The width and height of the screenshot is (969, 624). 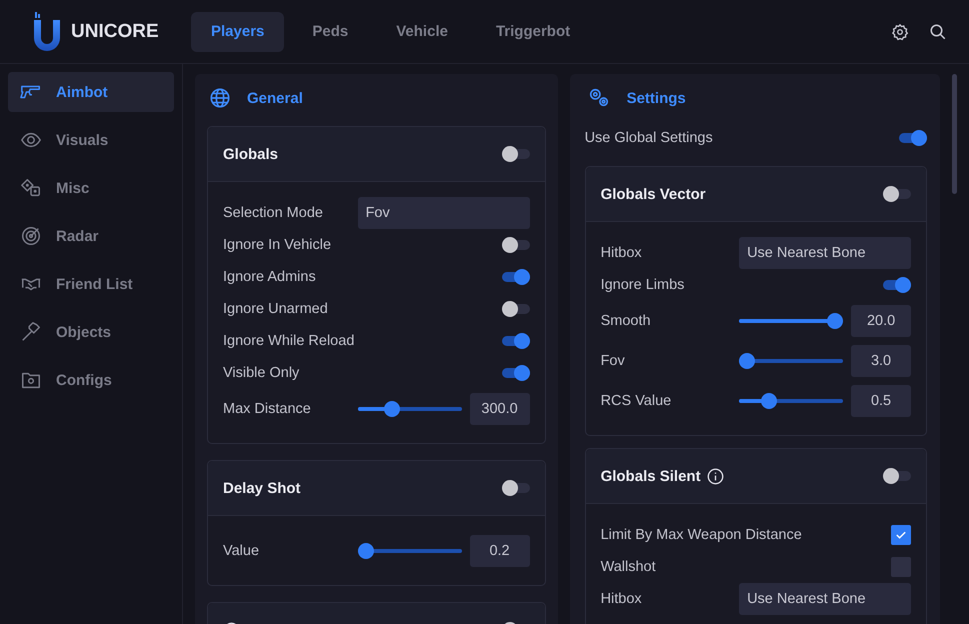 What do you see at coordinates (500, 551) in the screenshot?
I see `value-field: 0.2` at bounding box center [500, 551].